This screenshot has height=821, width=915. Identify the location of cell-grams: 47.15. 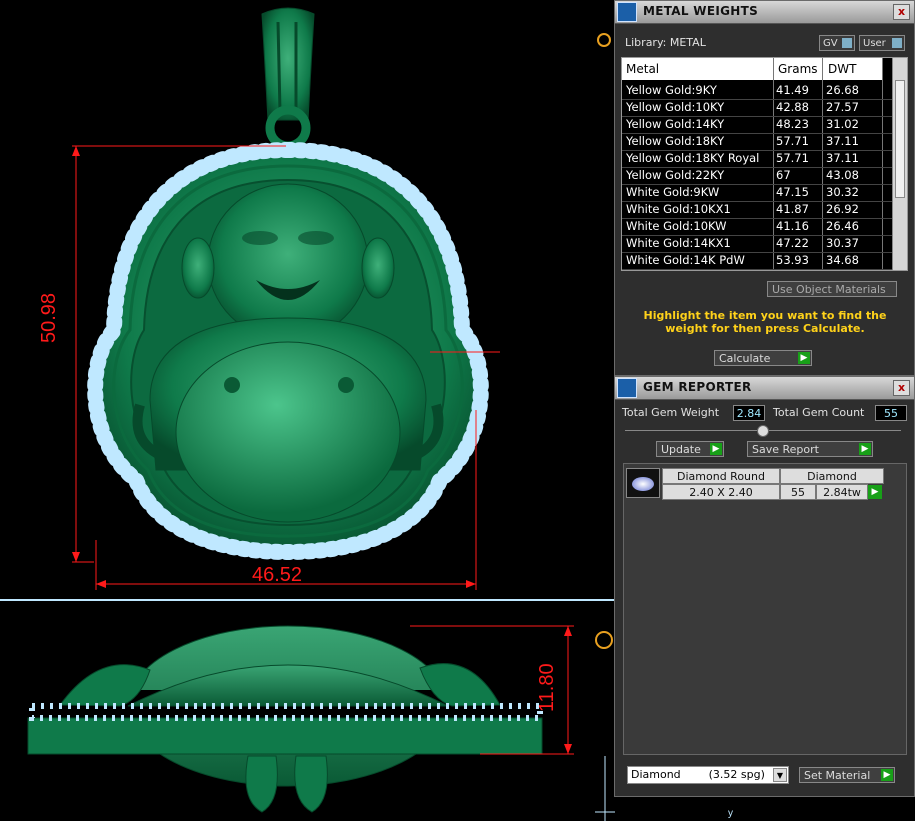
(792, 192).